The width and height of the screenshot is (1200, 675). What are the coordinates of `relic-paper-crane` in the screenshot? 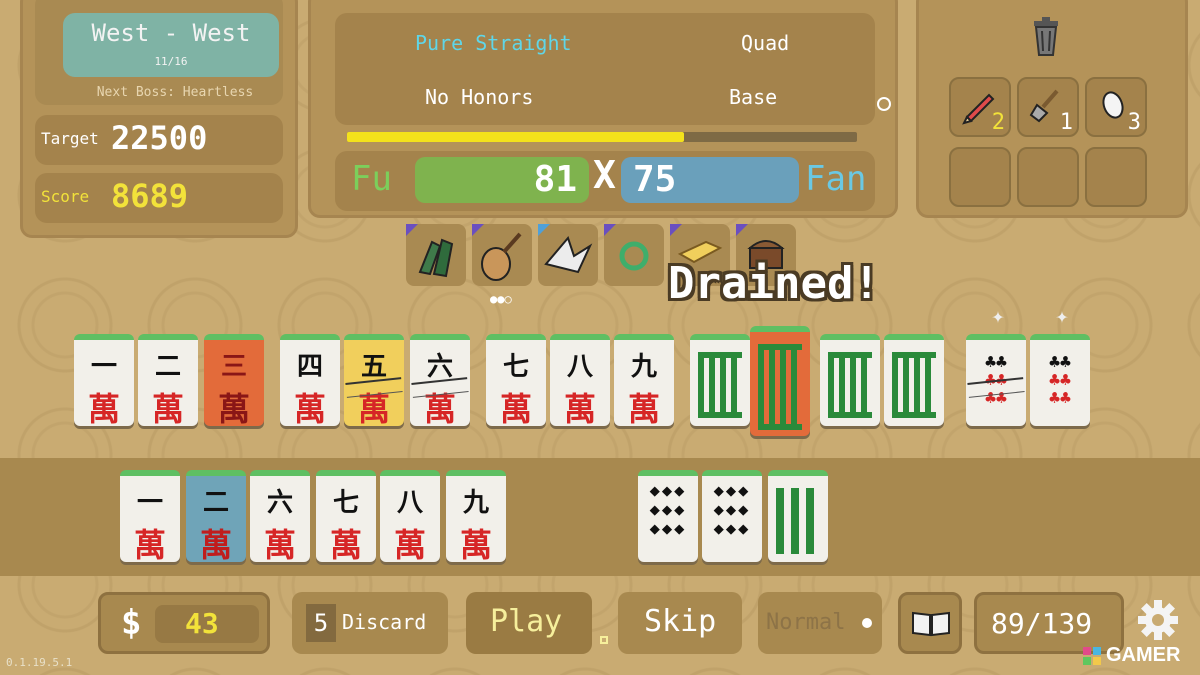 It's located at (568, 255).